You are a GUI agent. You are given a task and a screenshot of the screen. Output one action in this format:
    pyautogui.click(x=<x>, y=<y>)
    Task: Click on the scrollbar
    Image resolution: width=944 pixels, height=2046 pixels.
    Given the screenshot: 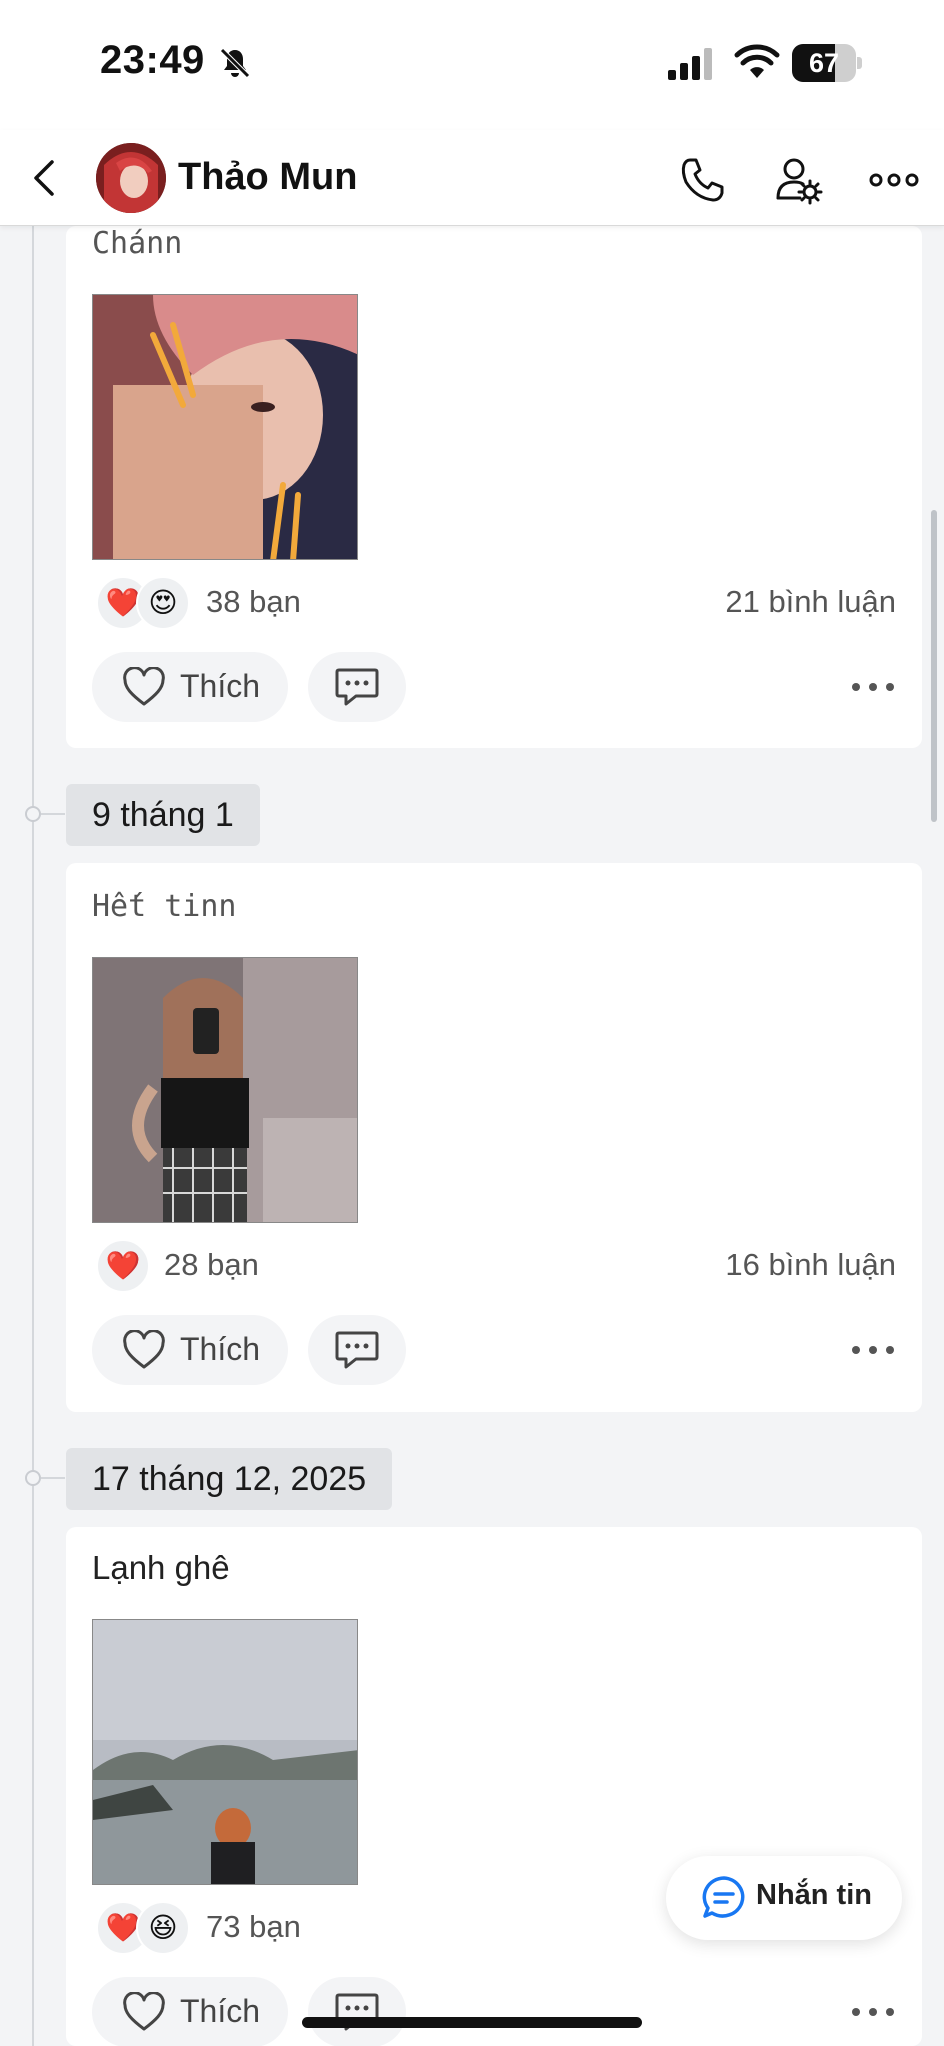 What is the action you would take?
    pyautogui.click(x=934, y=666)
    